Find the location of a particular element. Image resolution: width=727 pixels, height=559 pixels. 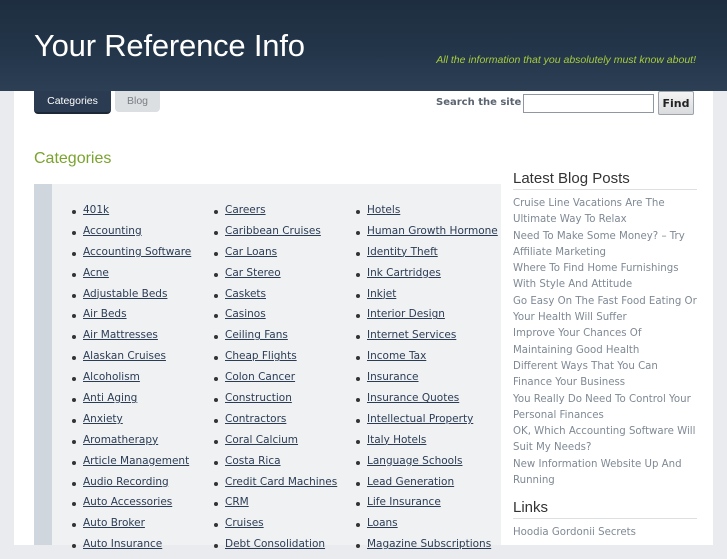

category-link: Life Insurance is located at coordinates (426, 506).